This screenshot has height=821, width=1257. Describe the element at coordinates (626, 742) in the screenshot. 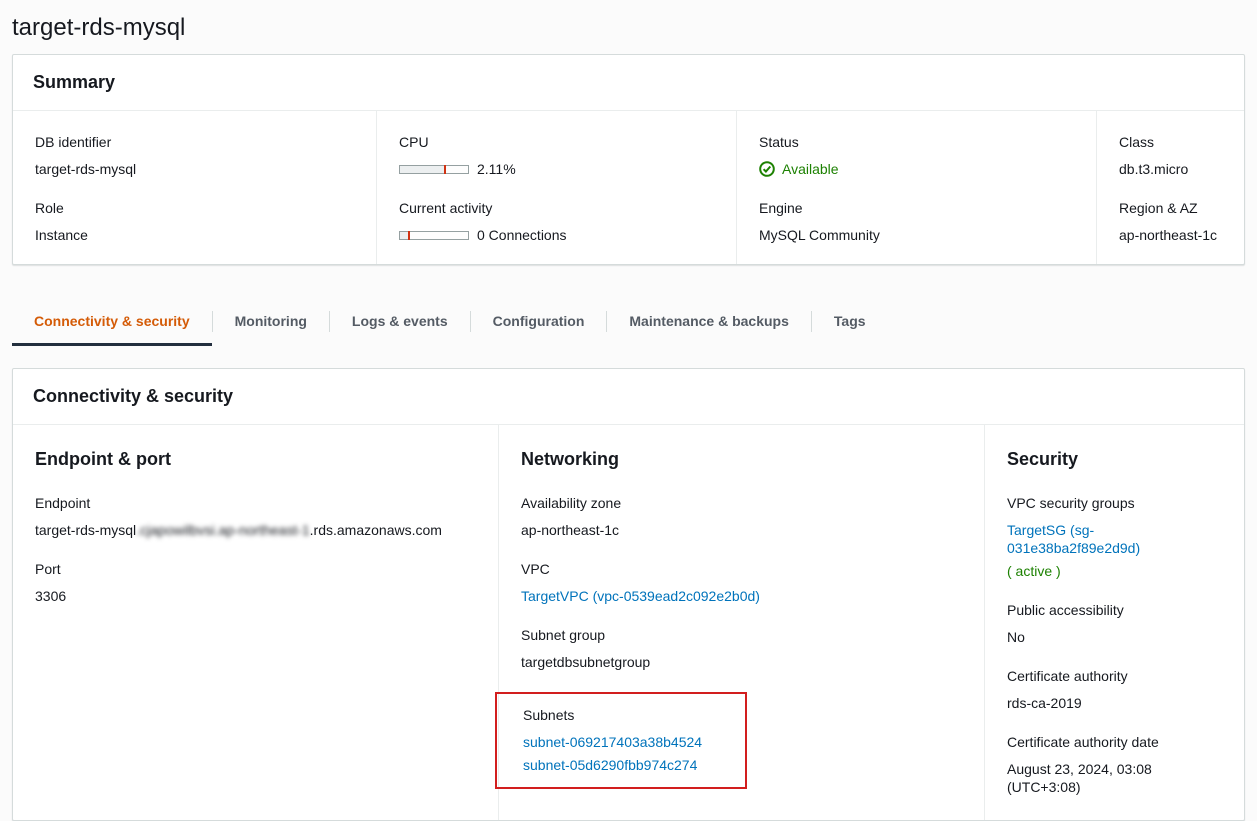

I see `subnet-link-1: subnet-069217403a38b4524` at that location.